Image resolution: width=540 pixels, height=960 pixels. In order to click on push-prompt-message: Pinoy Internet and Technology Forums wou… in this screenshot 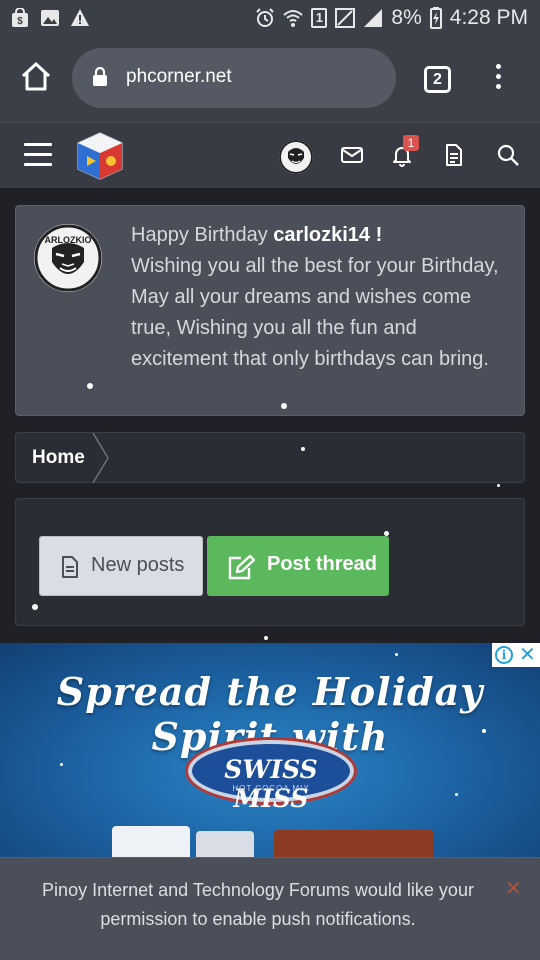, I will do `click(258, 904)`.